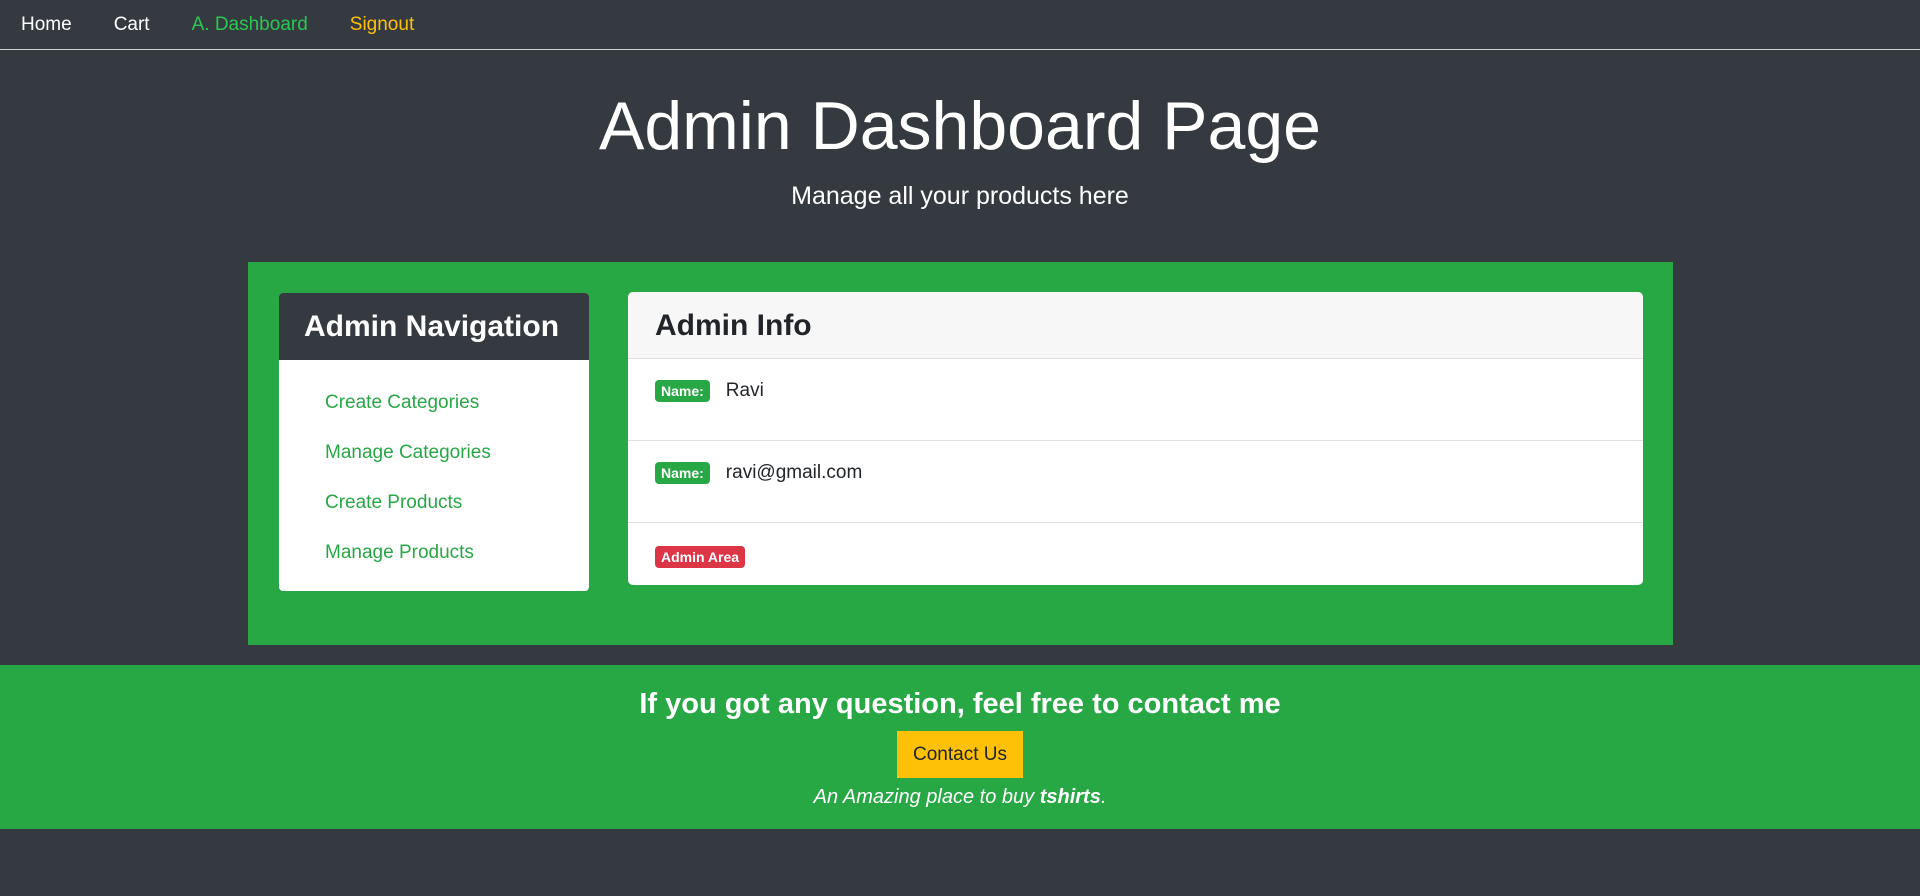  What do you see at coordinates (926, 797) in the screenshot?
I see `tagline-prefix: An Amazing place to buy` at bounding box center [926, 797].